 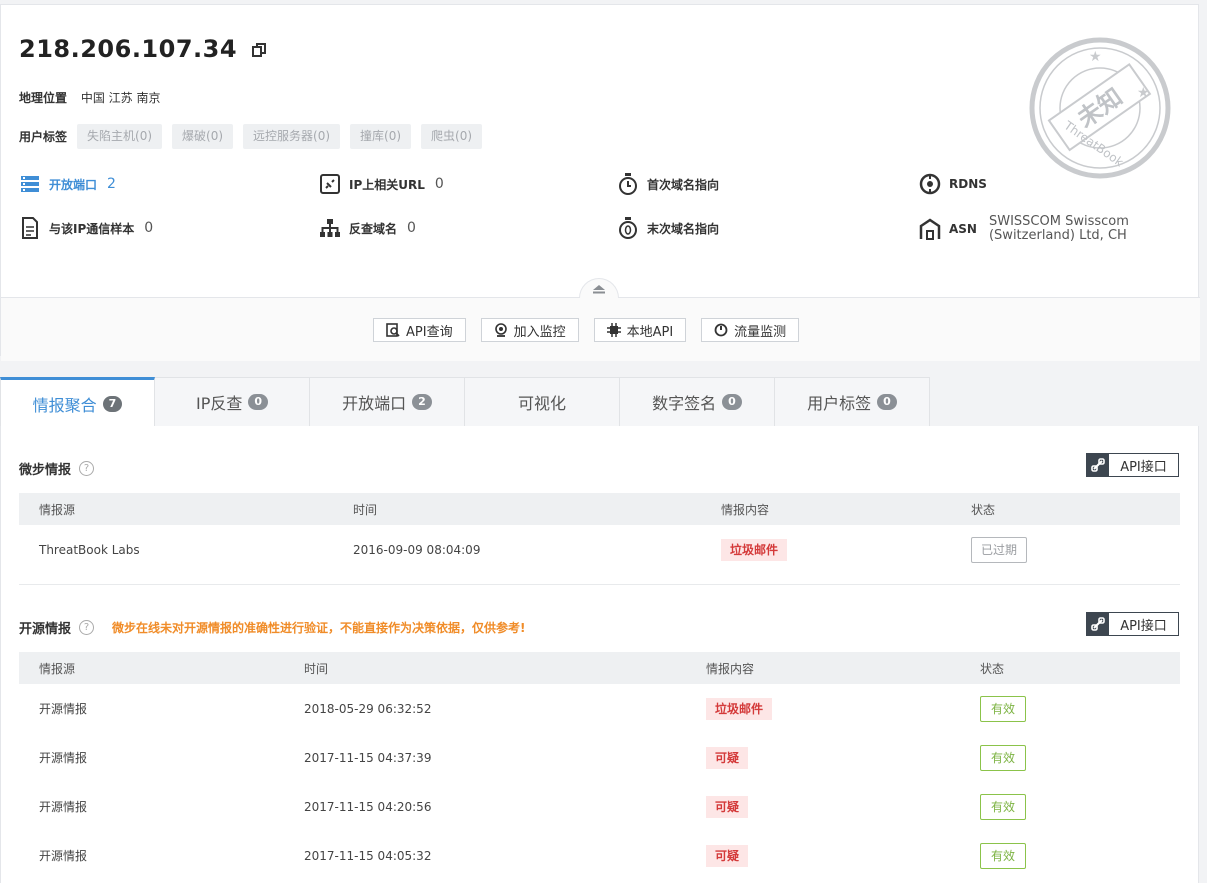 What do you see at coordinates (754, 549) in the screenshot?
I see `threat-type-badge: 垃圾邮件` at bounding box center [754, 549].